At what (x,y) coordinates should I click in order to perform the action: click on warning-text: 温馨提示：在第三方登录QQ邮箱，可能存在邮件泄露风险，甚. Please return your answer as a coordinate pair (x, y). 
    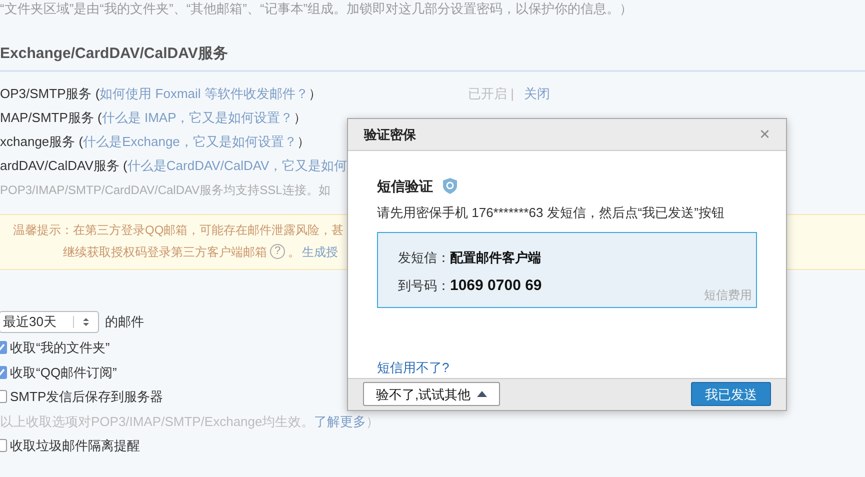
    Looking at the image, I should click on (178, 230).